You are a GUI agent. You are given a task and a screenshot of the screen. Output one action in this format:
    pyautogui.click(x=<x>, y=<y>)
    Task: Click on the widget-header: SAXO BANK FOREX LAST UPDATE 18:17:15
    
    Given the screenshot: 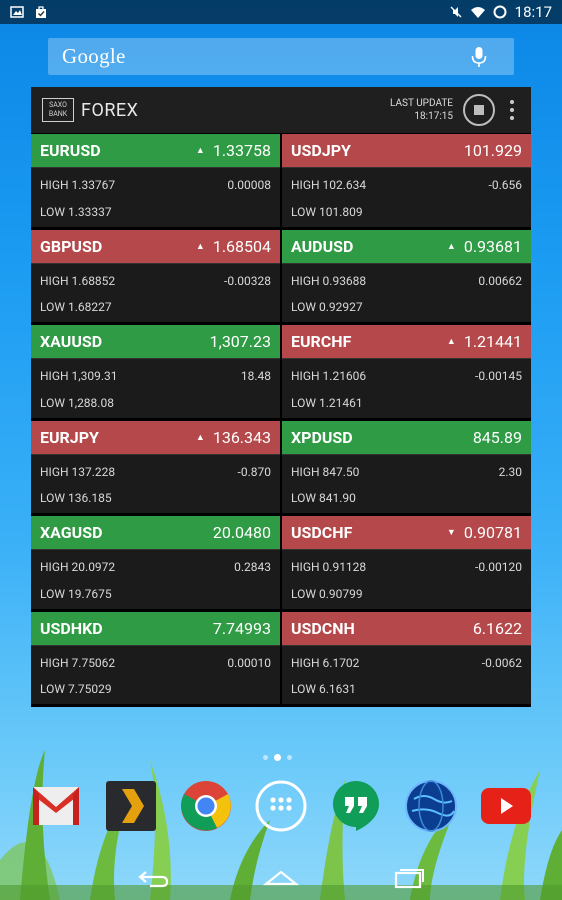 What is the action you would take?
    pyautogui.click(x=281, y=110)
    